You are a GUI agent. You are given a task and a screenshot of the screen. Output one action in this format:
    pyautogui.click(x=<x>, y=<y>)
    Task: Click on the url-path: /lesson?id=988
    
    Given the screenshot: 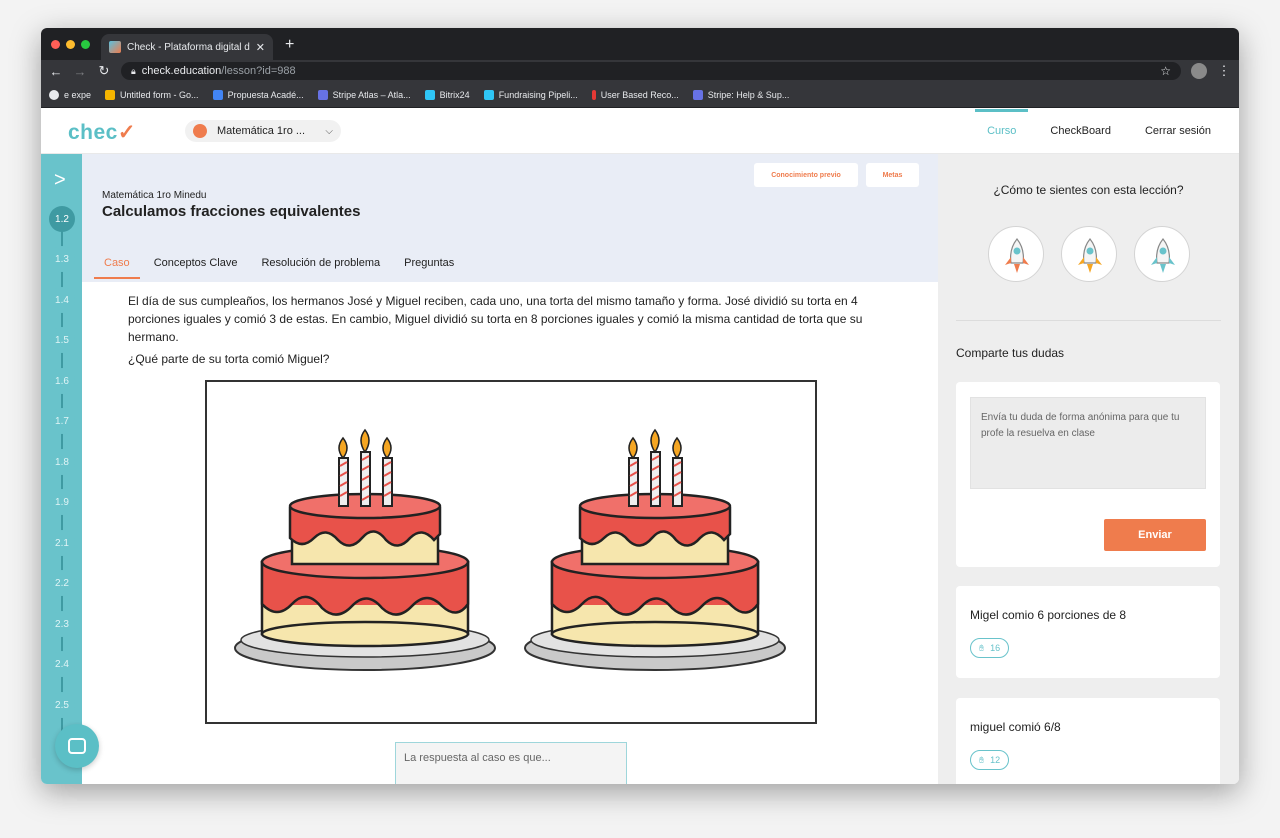 What is the action you would take?
    pyautogui.click(x=258, y=71)
    